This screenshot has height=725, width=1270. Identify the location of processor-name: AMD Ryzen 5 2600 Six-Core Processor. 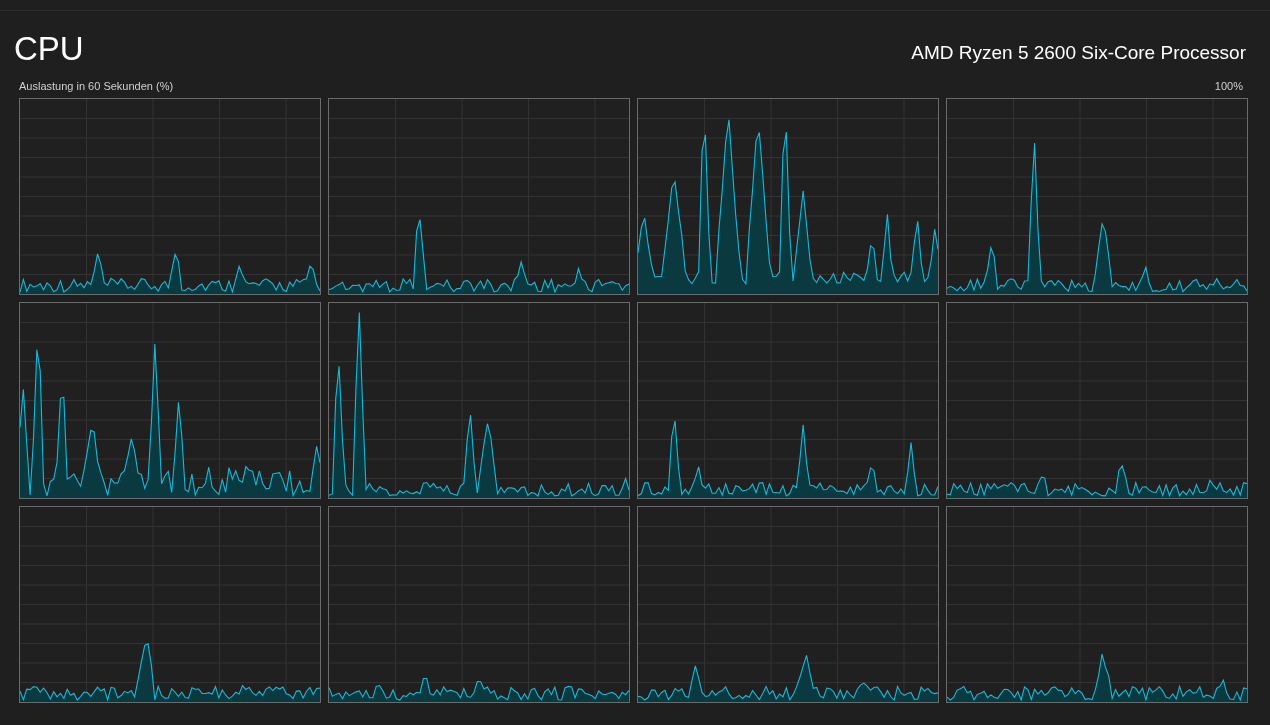
(1078, 53).